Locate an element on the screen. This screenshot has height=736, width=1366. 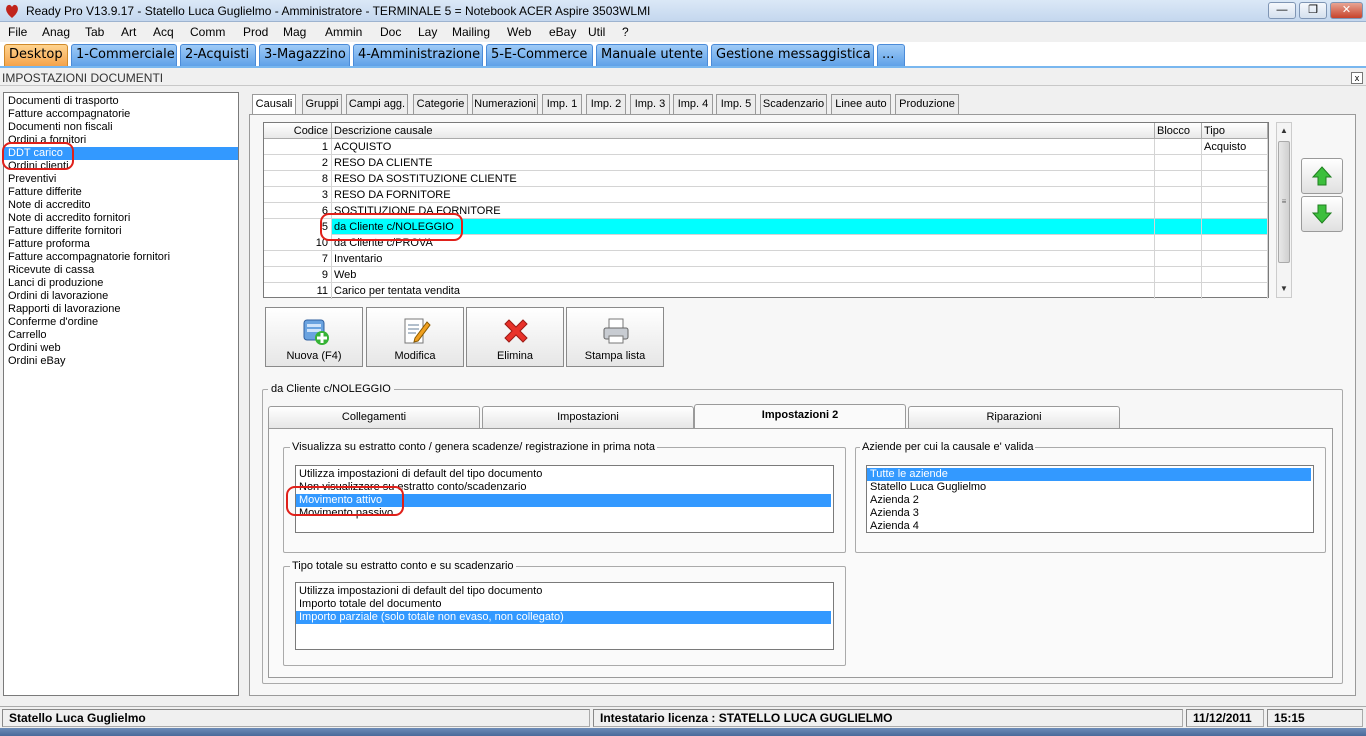
new-button: Nuova (F4) is located at coordinates (314, 337).